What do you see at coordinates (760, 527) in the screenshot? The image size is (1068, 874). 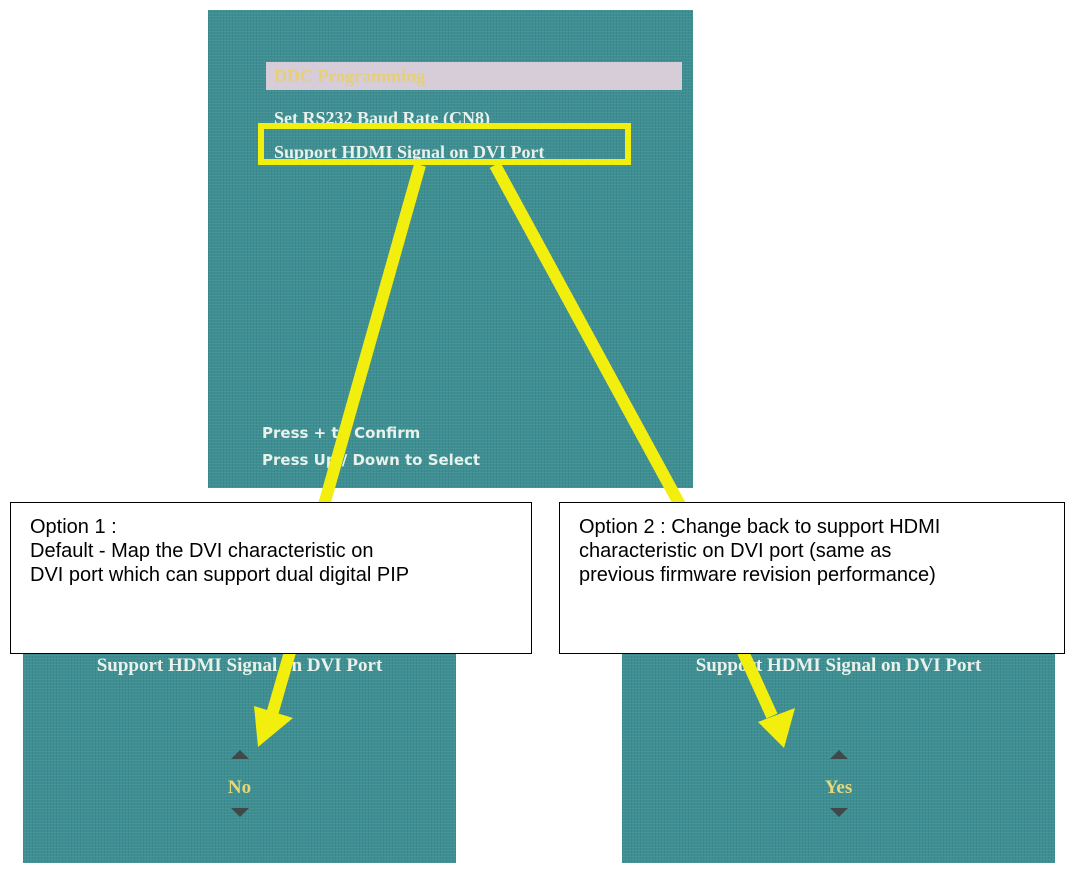 I see `callout-line: Option 2 : Change back to support HDMI` at bounding box center [760, 527].